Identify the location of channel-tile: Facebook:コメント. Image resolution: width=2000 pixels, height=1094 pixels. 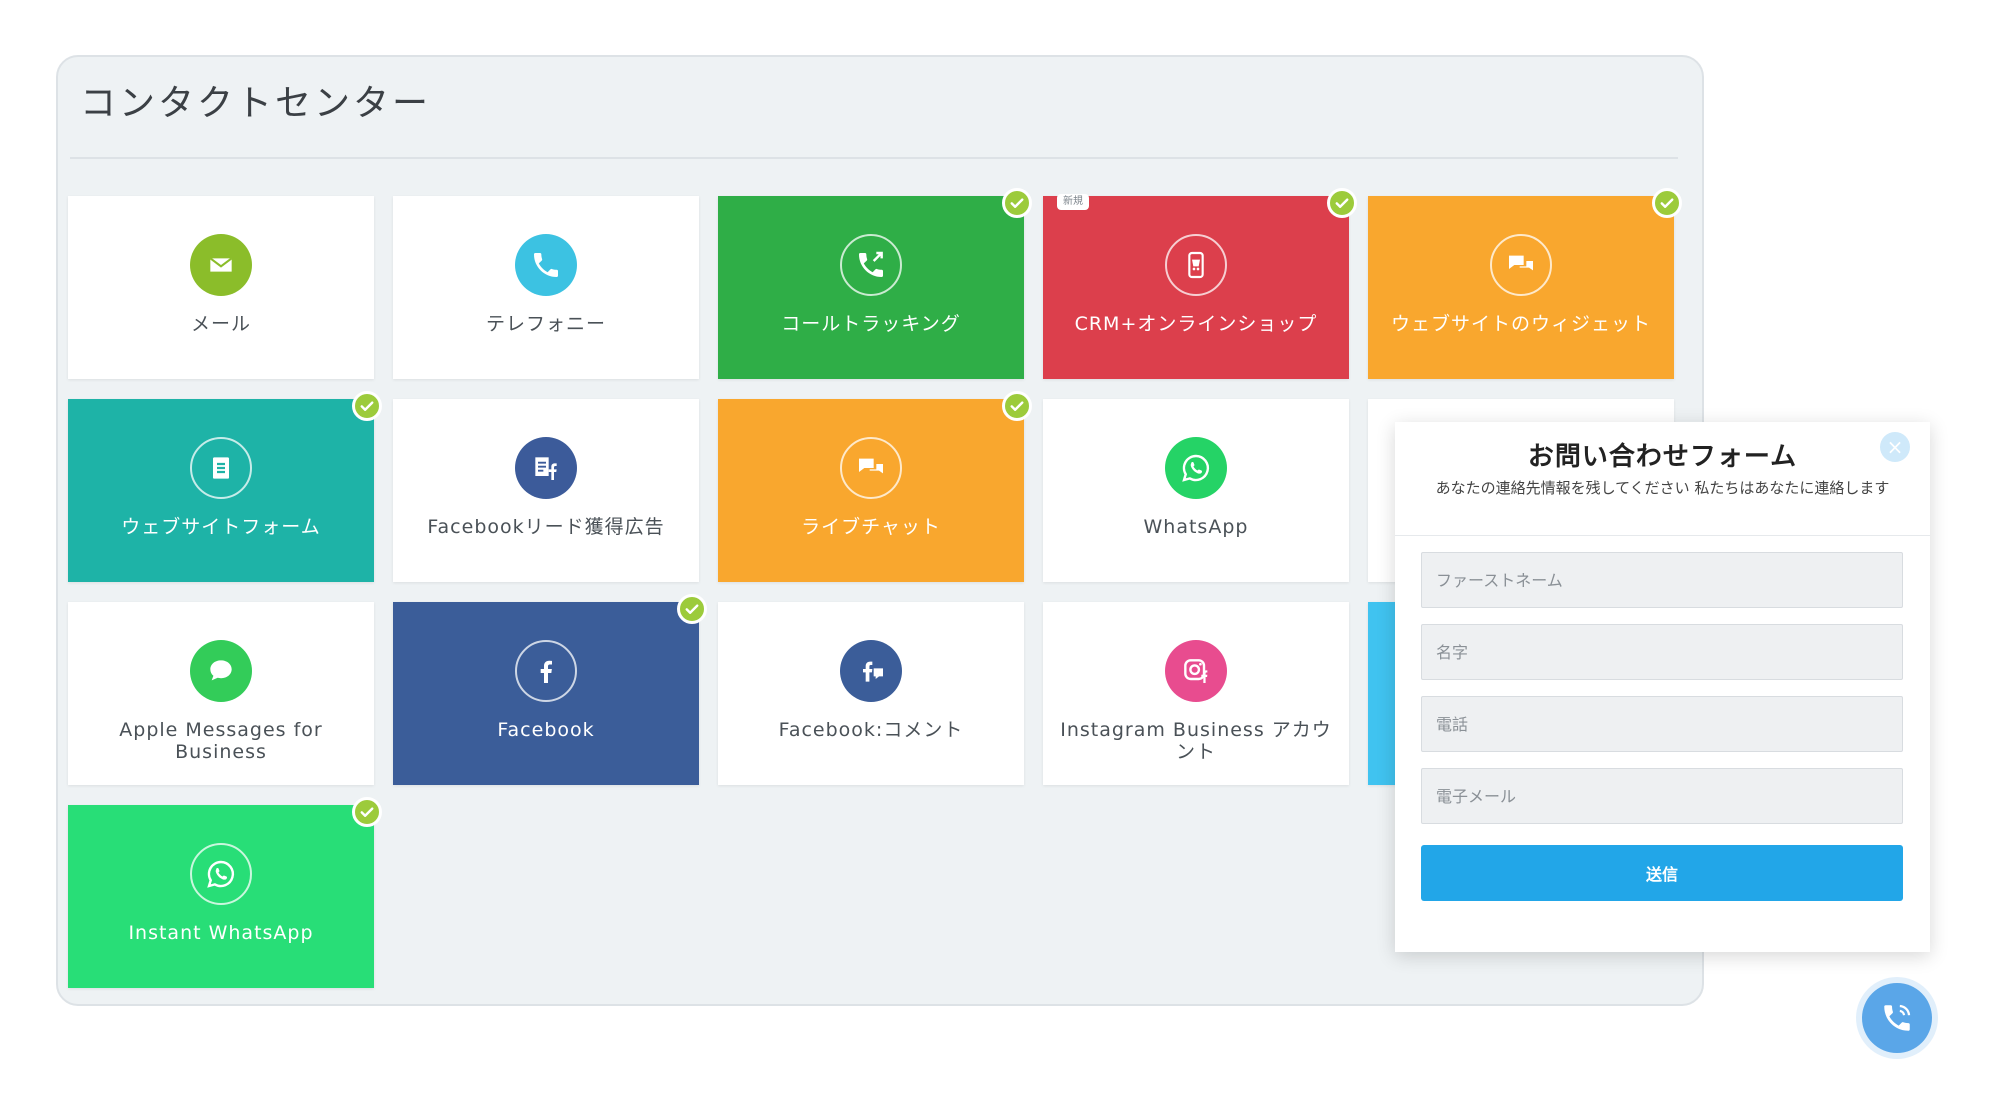
(871, 693).